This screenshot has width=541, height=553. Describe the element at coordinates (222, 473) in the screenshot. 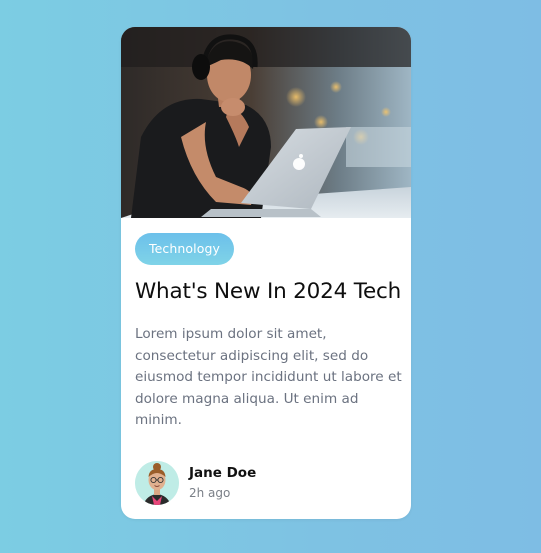

I see `author-name: Jane Doe` at that location.